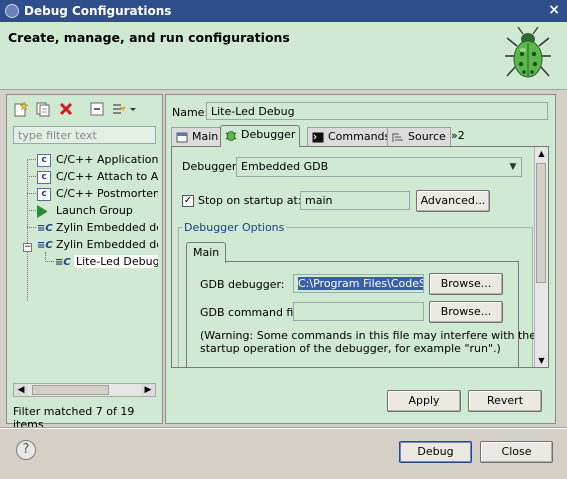 Image resolution: width=567 pixels, height=479 pixels. Describe the element at coordinates (27, 247) in the screenshot. I see `tree-collapse-toggle: −` at that location.